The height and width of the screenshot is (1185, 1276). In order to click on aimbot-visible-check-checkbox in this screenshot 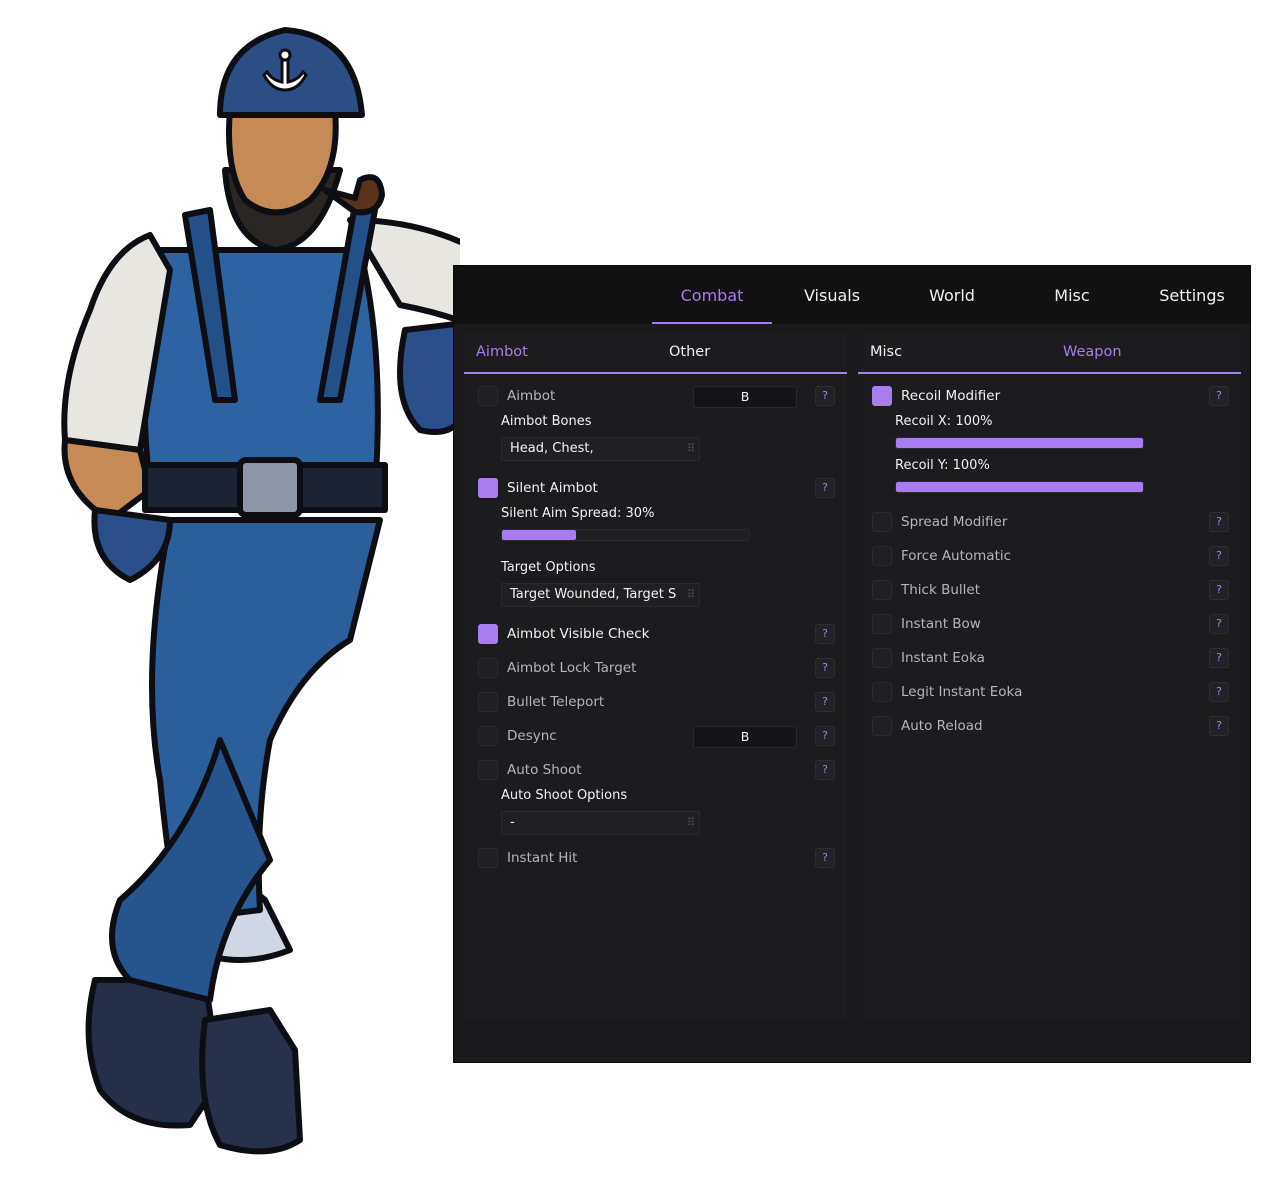, I will do `click(488, 634)`.